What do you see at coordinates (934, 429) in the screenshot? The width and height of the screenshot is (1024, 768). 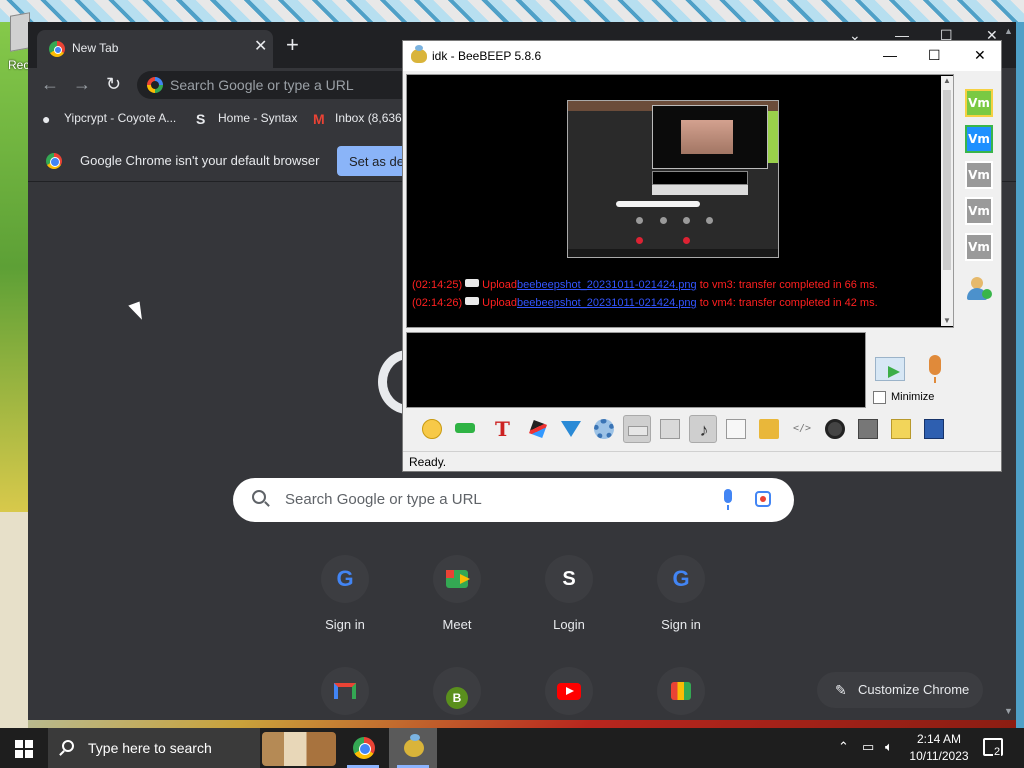 I see `save-disk-icon` at bounding box center [934, 429].